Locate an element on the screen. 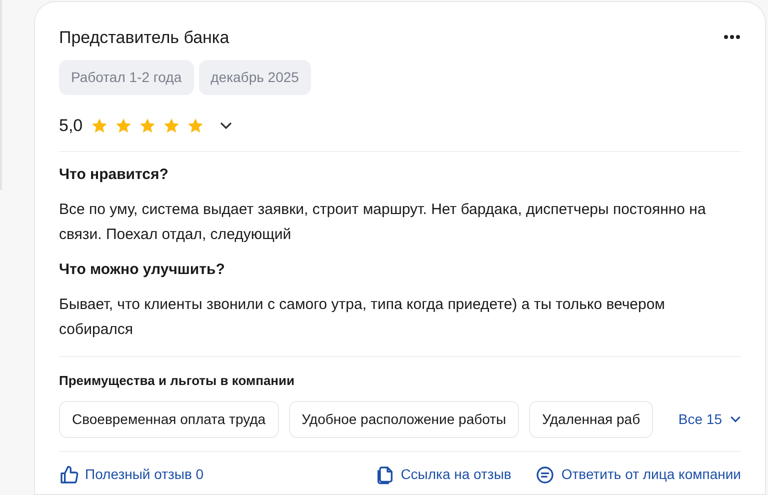 The width and height of the screenshot is (768, 495). chat-icon is located at coordinates (545, 474).